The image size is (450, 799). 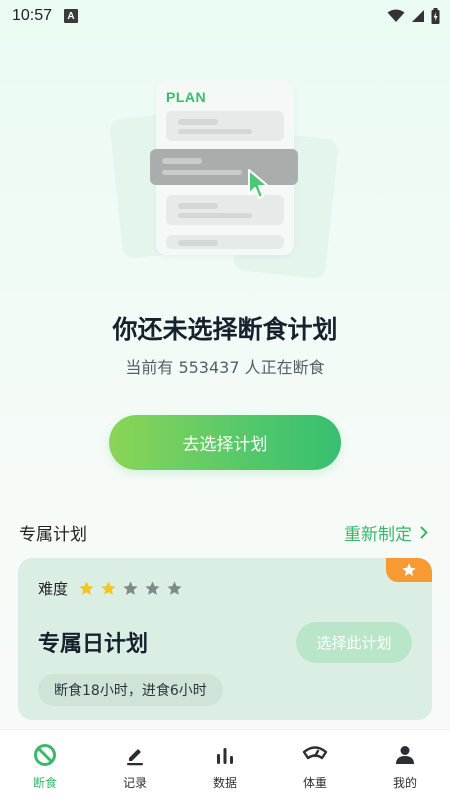 I want to click on choose-plan-button: 去选择计划, so click(x=225, y=442).